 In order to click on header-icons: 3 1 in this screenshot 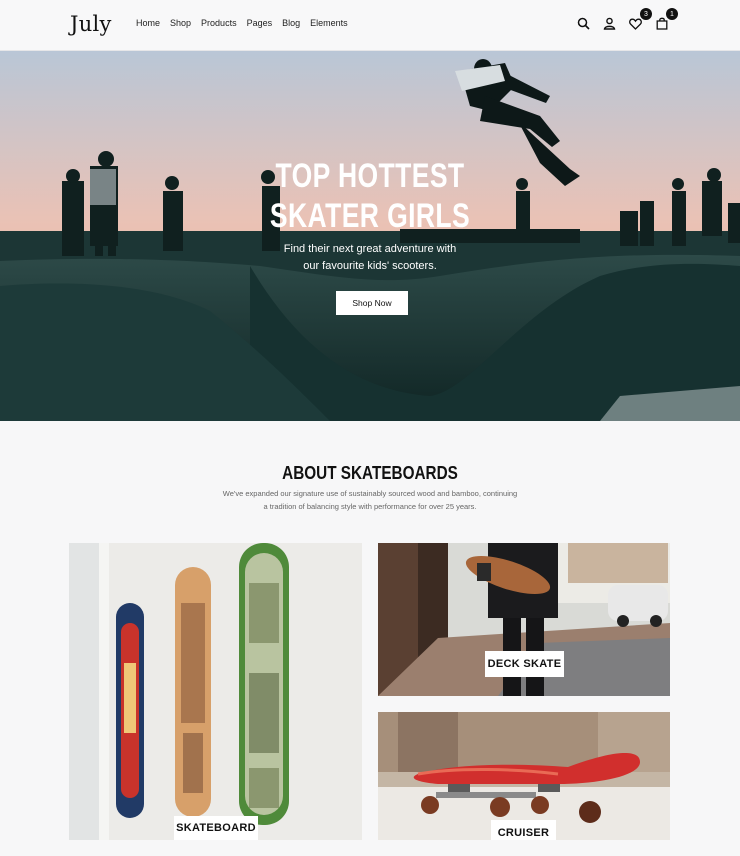, I will do `click(627, 20)`.